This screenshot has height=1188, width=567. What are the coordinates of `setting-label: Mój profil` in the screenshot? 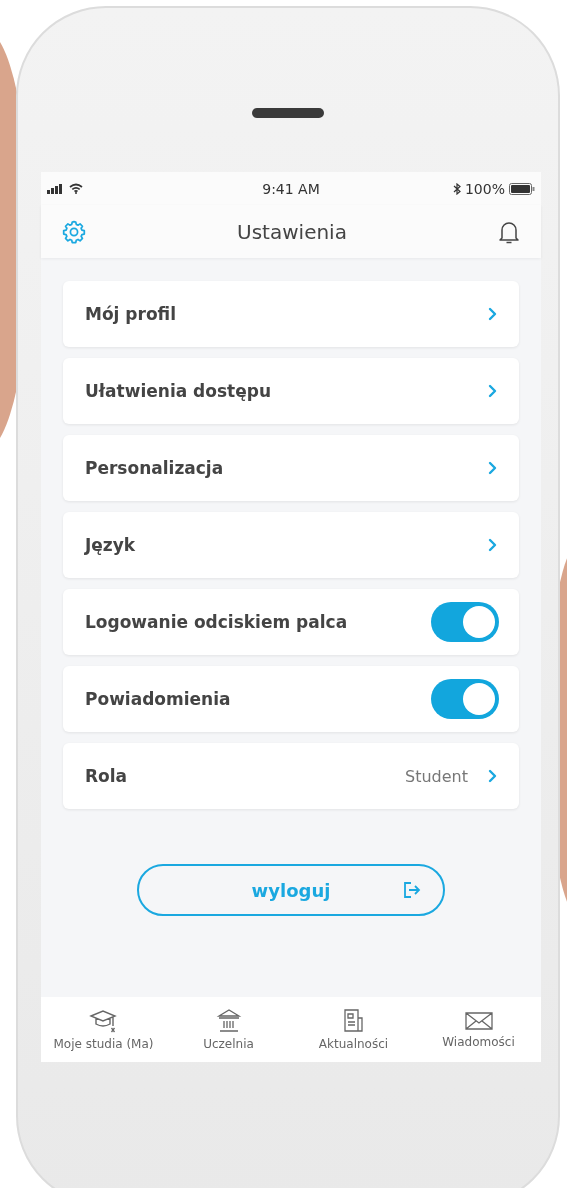 It's located at (130, 314).